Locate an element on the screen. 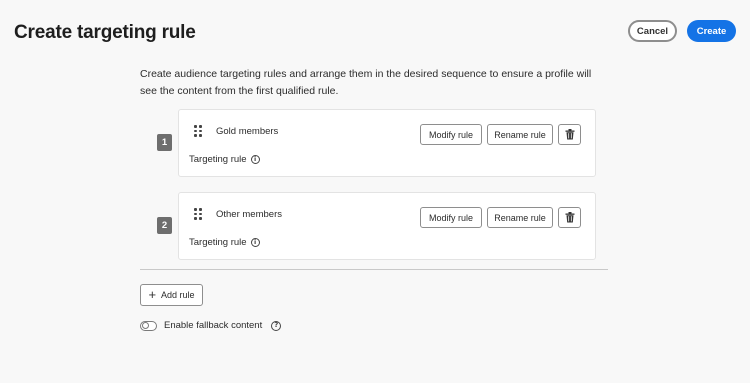 This screenshot has height=383, width=750. rule-name: Gold members is located at coordinates (247, 131).